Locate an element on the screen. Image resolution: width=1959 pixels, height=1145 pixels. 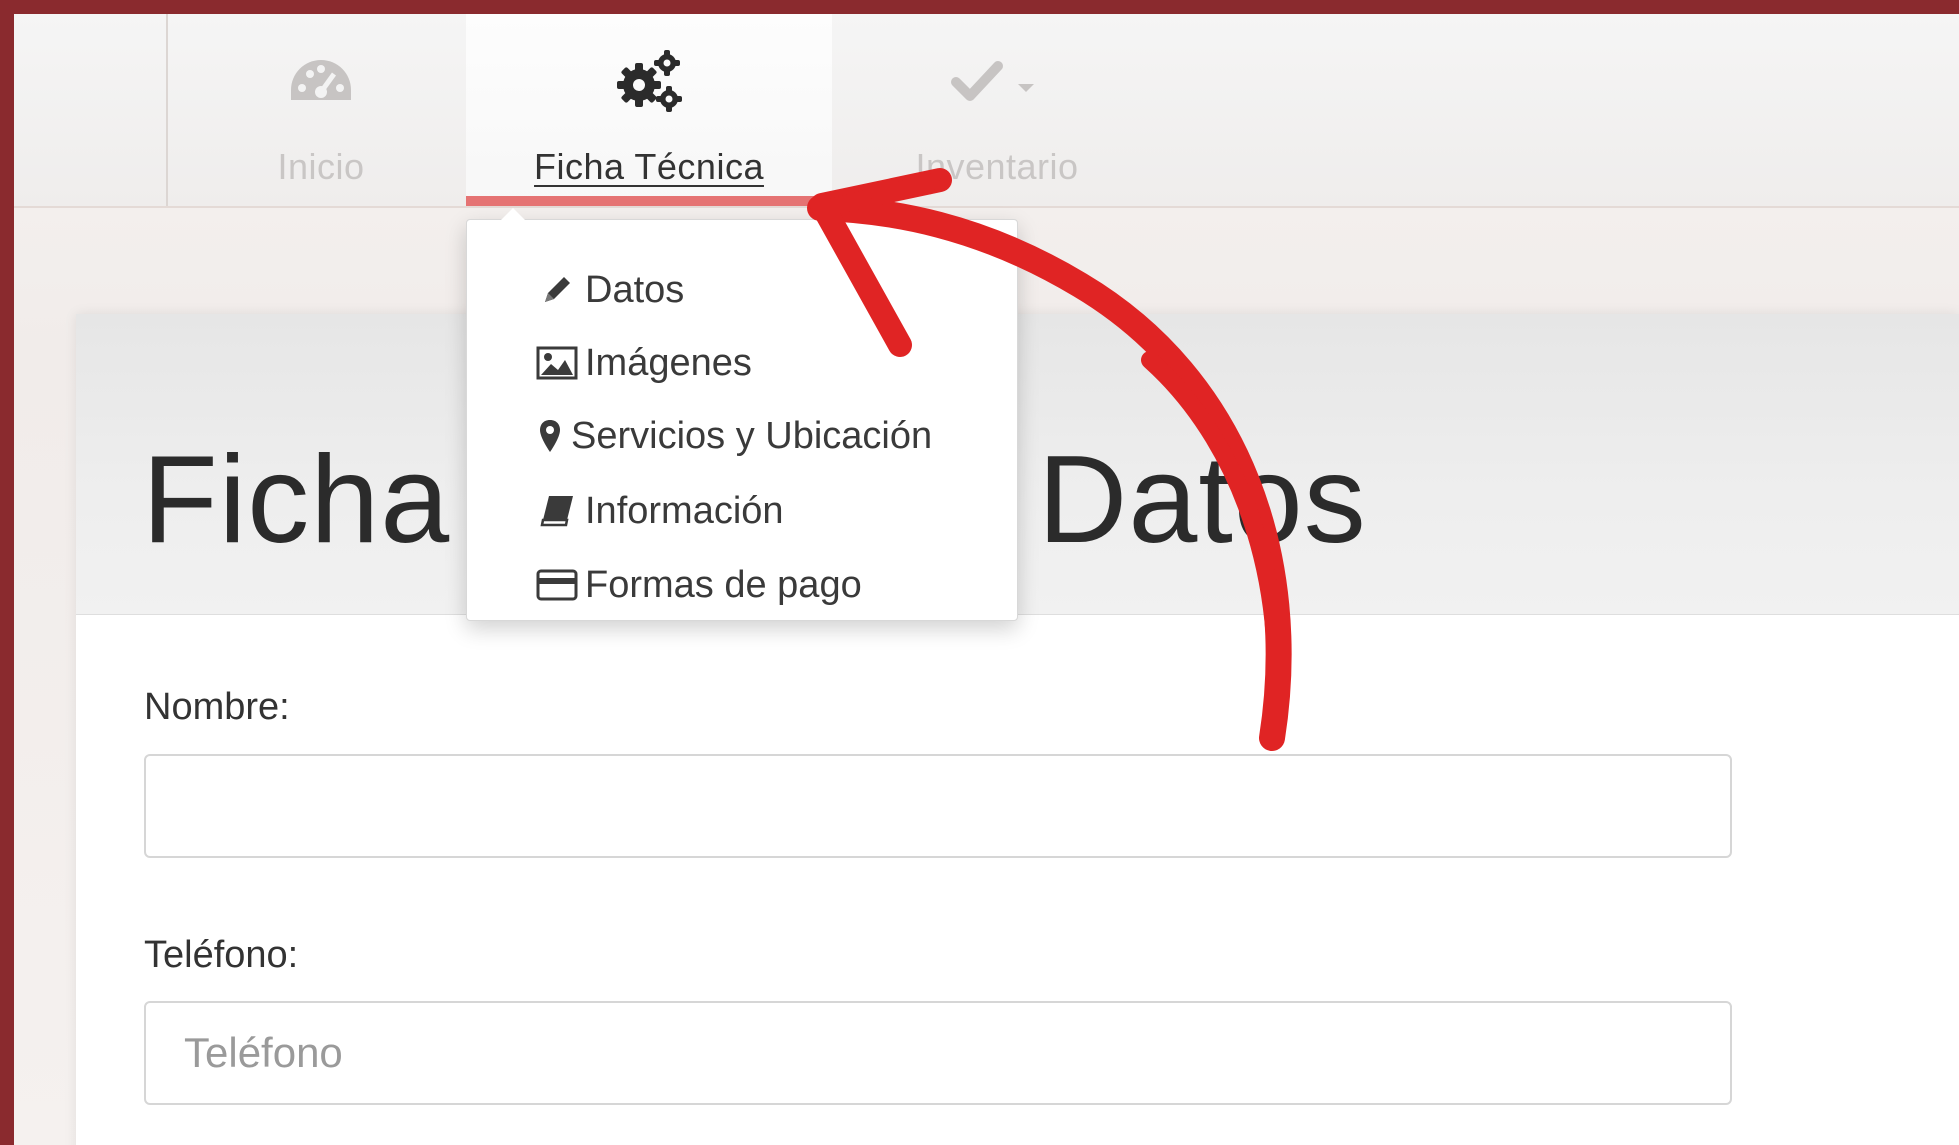
nav-item-ficha-tecnica: Ficha Técnica is located at coordinates (649, 110).